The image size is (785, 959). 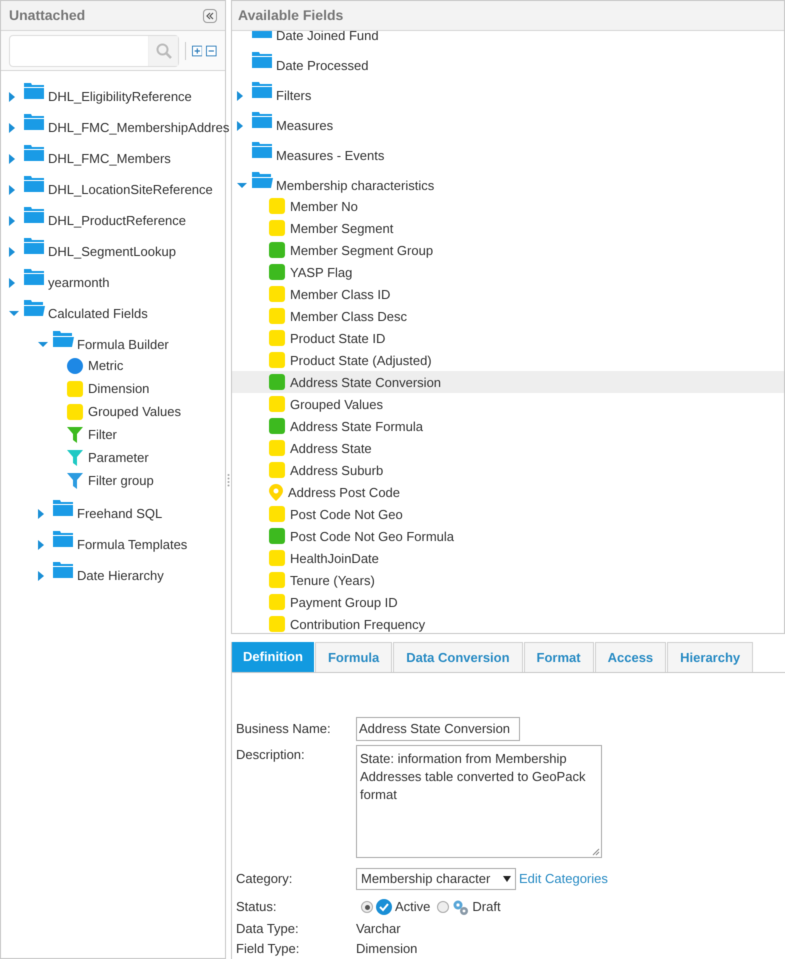 What do you see at coordinates (355, 186) in the screenshot?
I see `folder-label: Membership characteristics` at bounding box center [355, 186].